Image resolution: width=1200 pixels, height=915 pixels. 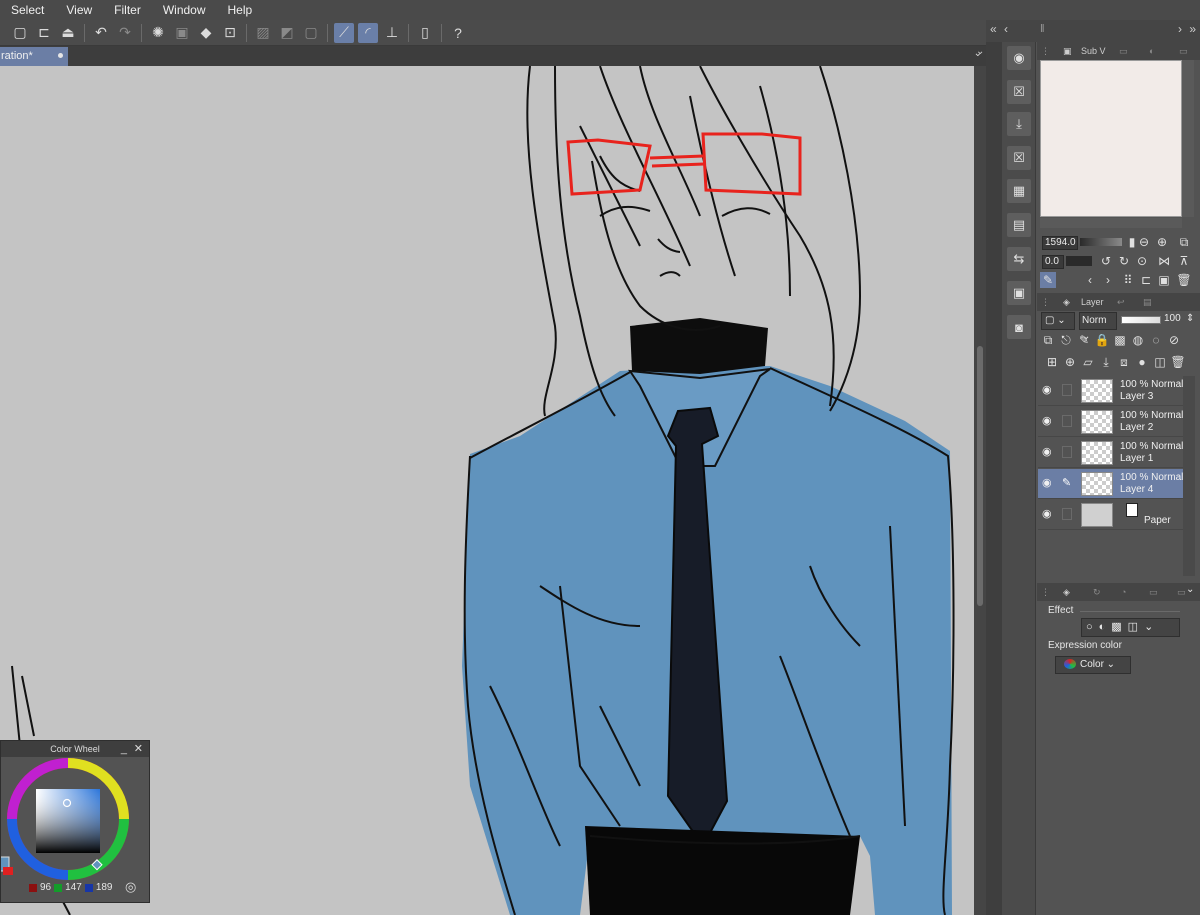 What do you see at coordinates (1174, 340) in the screenshot?
I see `ruler-icon: ⊘` at bounding box center [1174, 340].